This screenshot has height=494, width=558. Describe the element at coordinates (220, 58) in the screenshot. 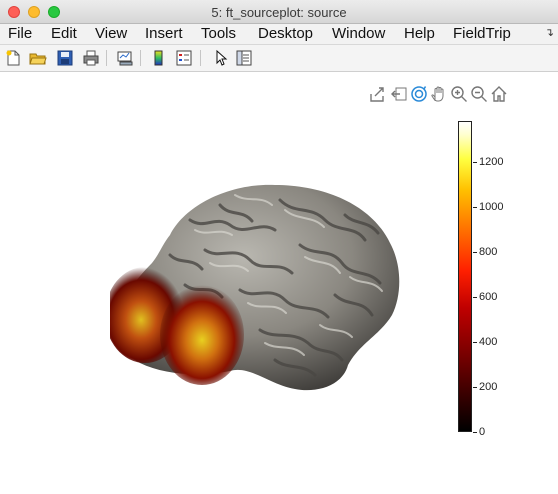

I see `edit-plot-icon` at that location.